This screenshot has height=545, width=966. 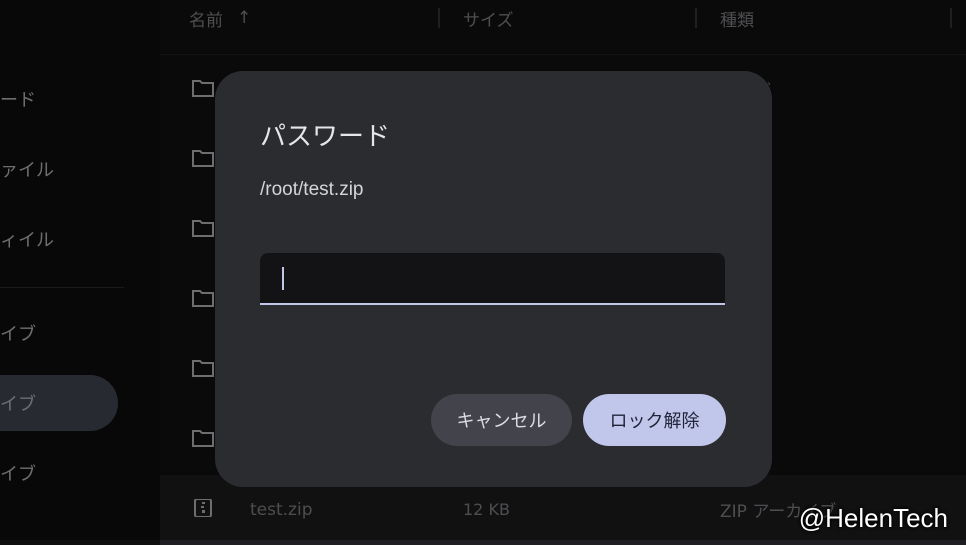 I want to click on watermark: @HelenTech, so click(x=873, y=518).